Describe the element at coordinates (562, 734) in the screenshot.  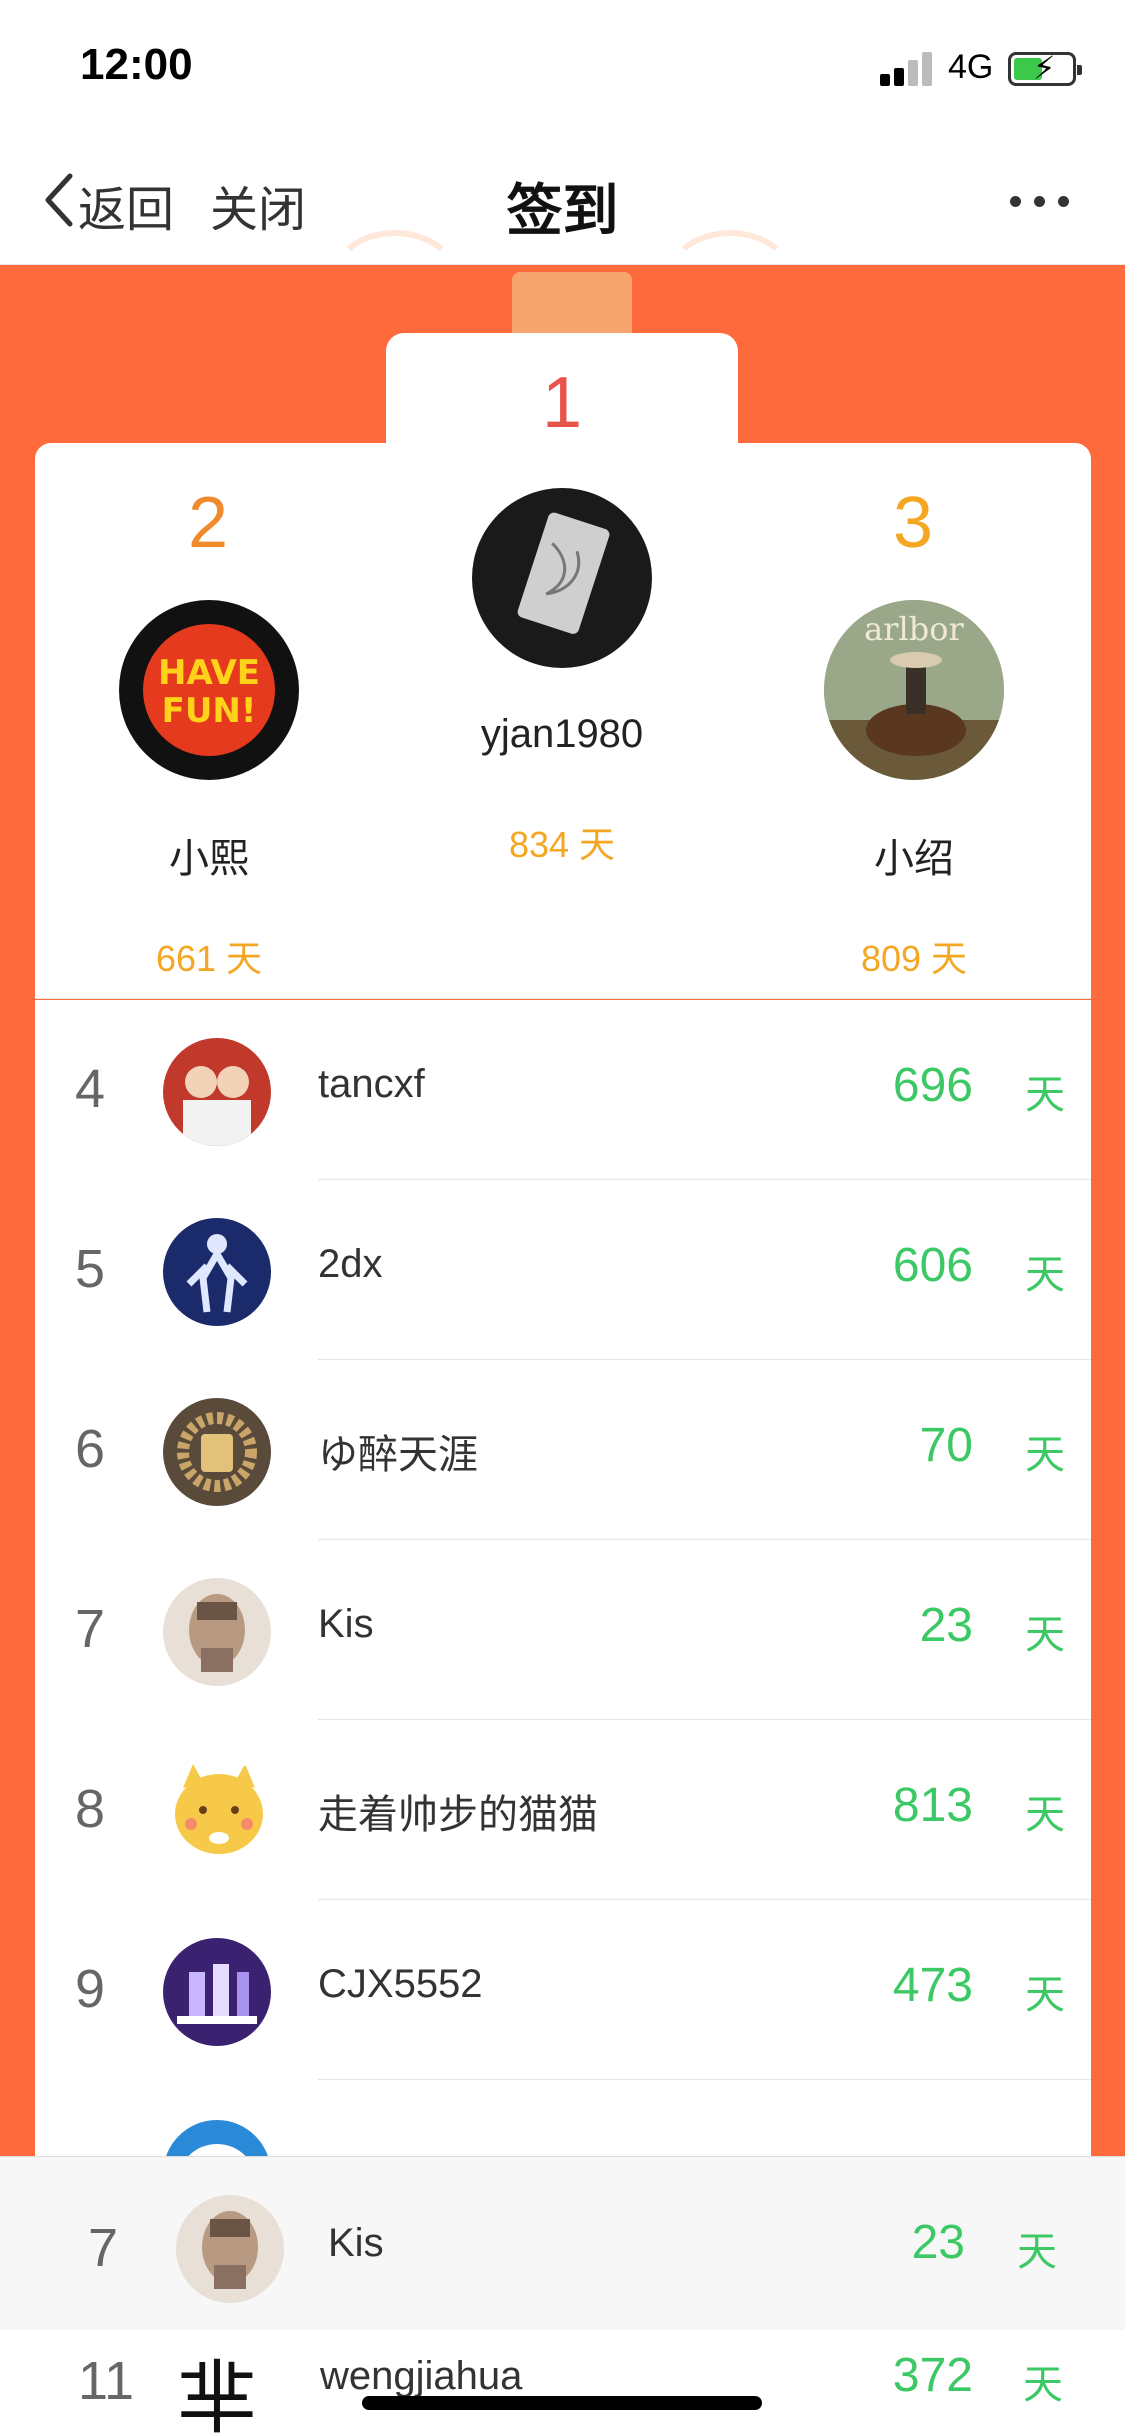
I see `first-place-name: yjan1980` at that location.